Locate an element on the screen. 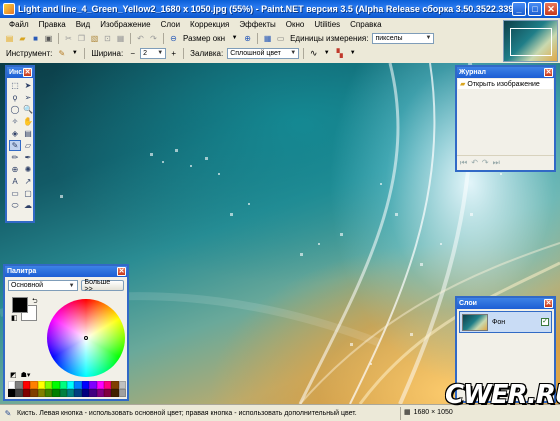 The image size is (560, 421). move-selected-pixels-icon: ➢ is located at coordinates (28, 97).